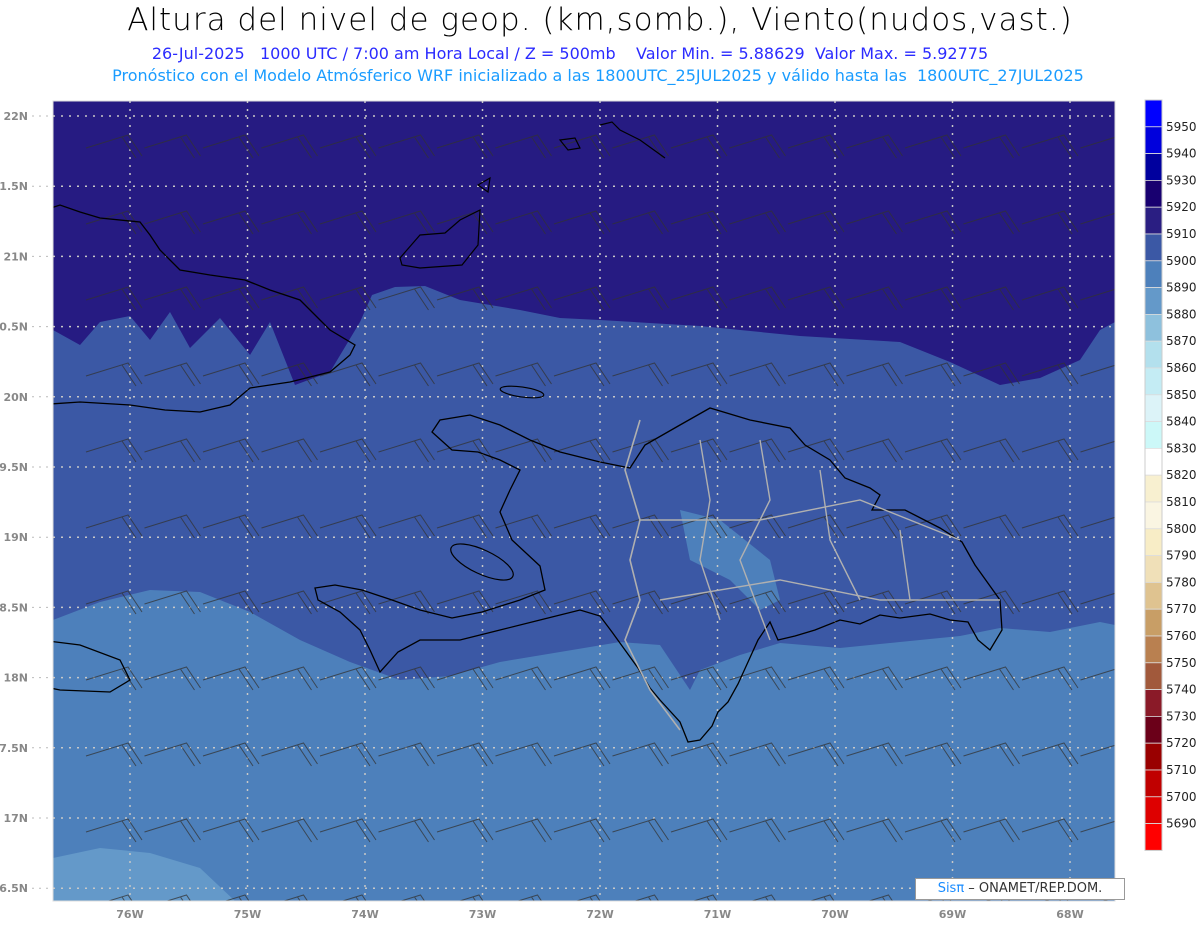 The image size is (1200, 927). Describe the element at coordinates (15, 256) in the screenshot. I see `lat-label: 21N` at that location.